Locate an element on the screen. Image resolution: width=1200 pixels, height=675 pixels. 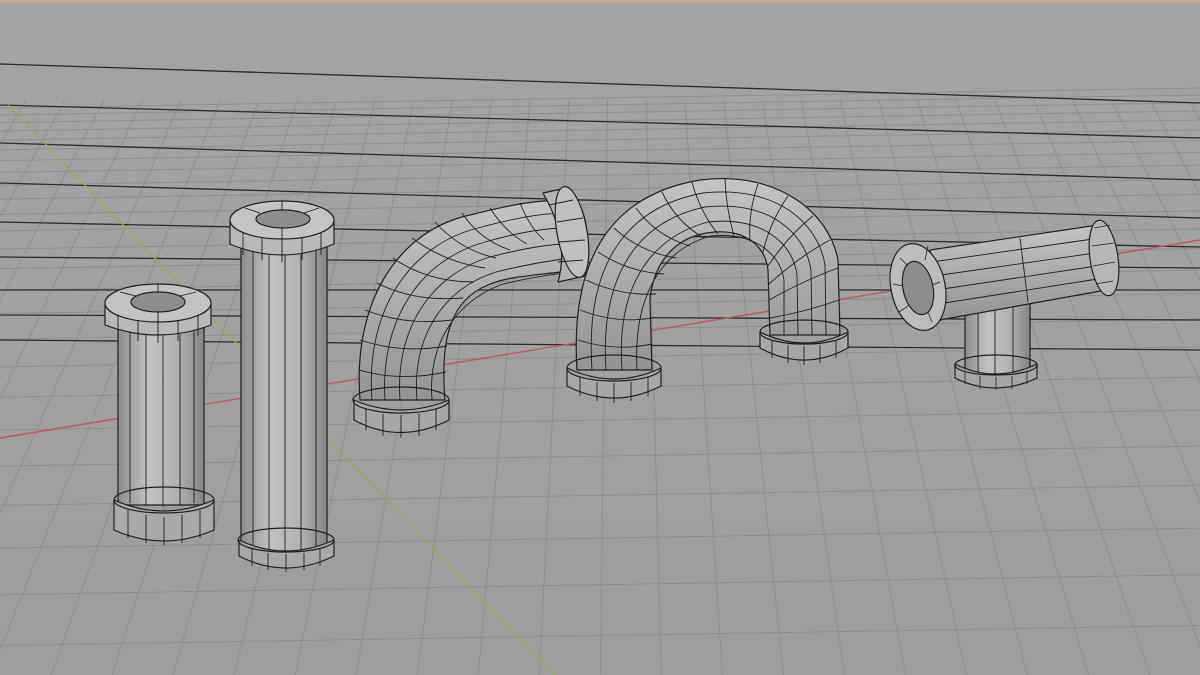
long-pipe-body is located at coordinates (284, 394).